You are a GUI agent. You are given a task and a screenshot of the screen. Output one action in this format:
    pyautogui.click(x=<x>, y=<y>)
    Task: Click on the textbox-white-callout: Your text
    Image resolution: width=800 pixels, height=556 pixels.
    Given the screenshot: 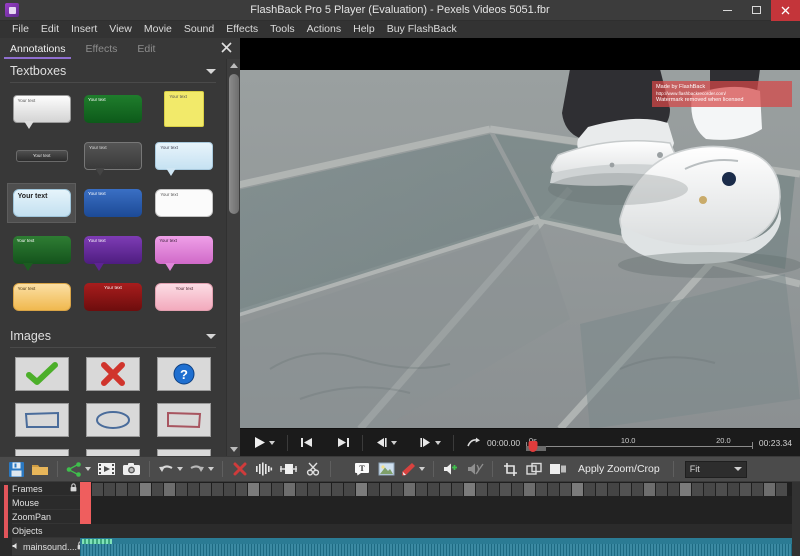 What is the action you would take?
    pyautogui.click(x=41, y=110)
    